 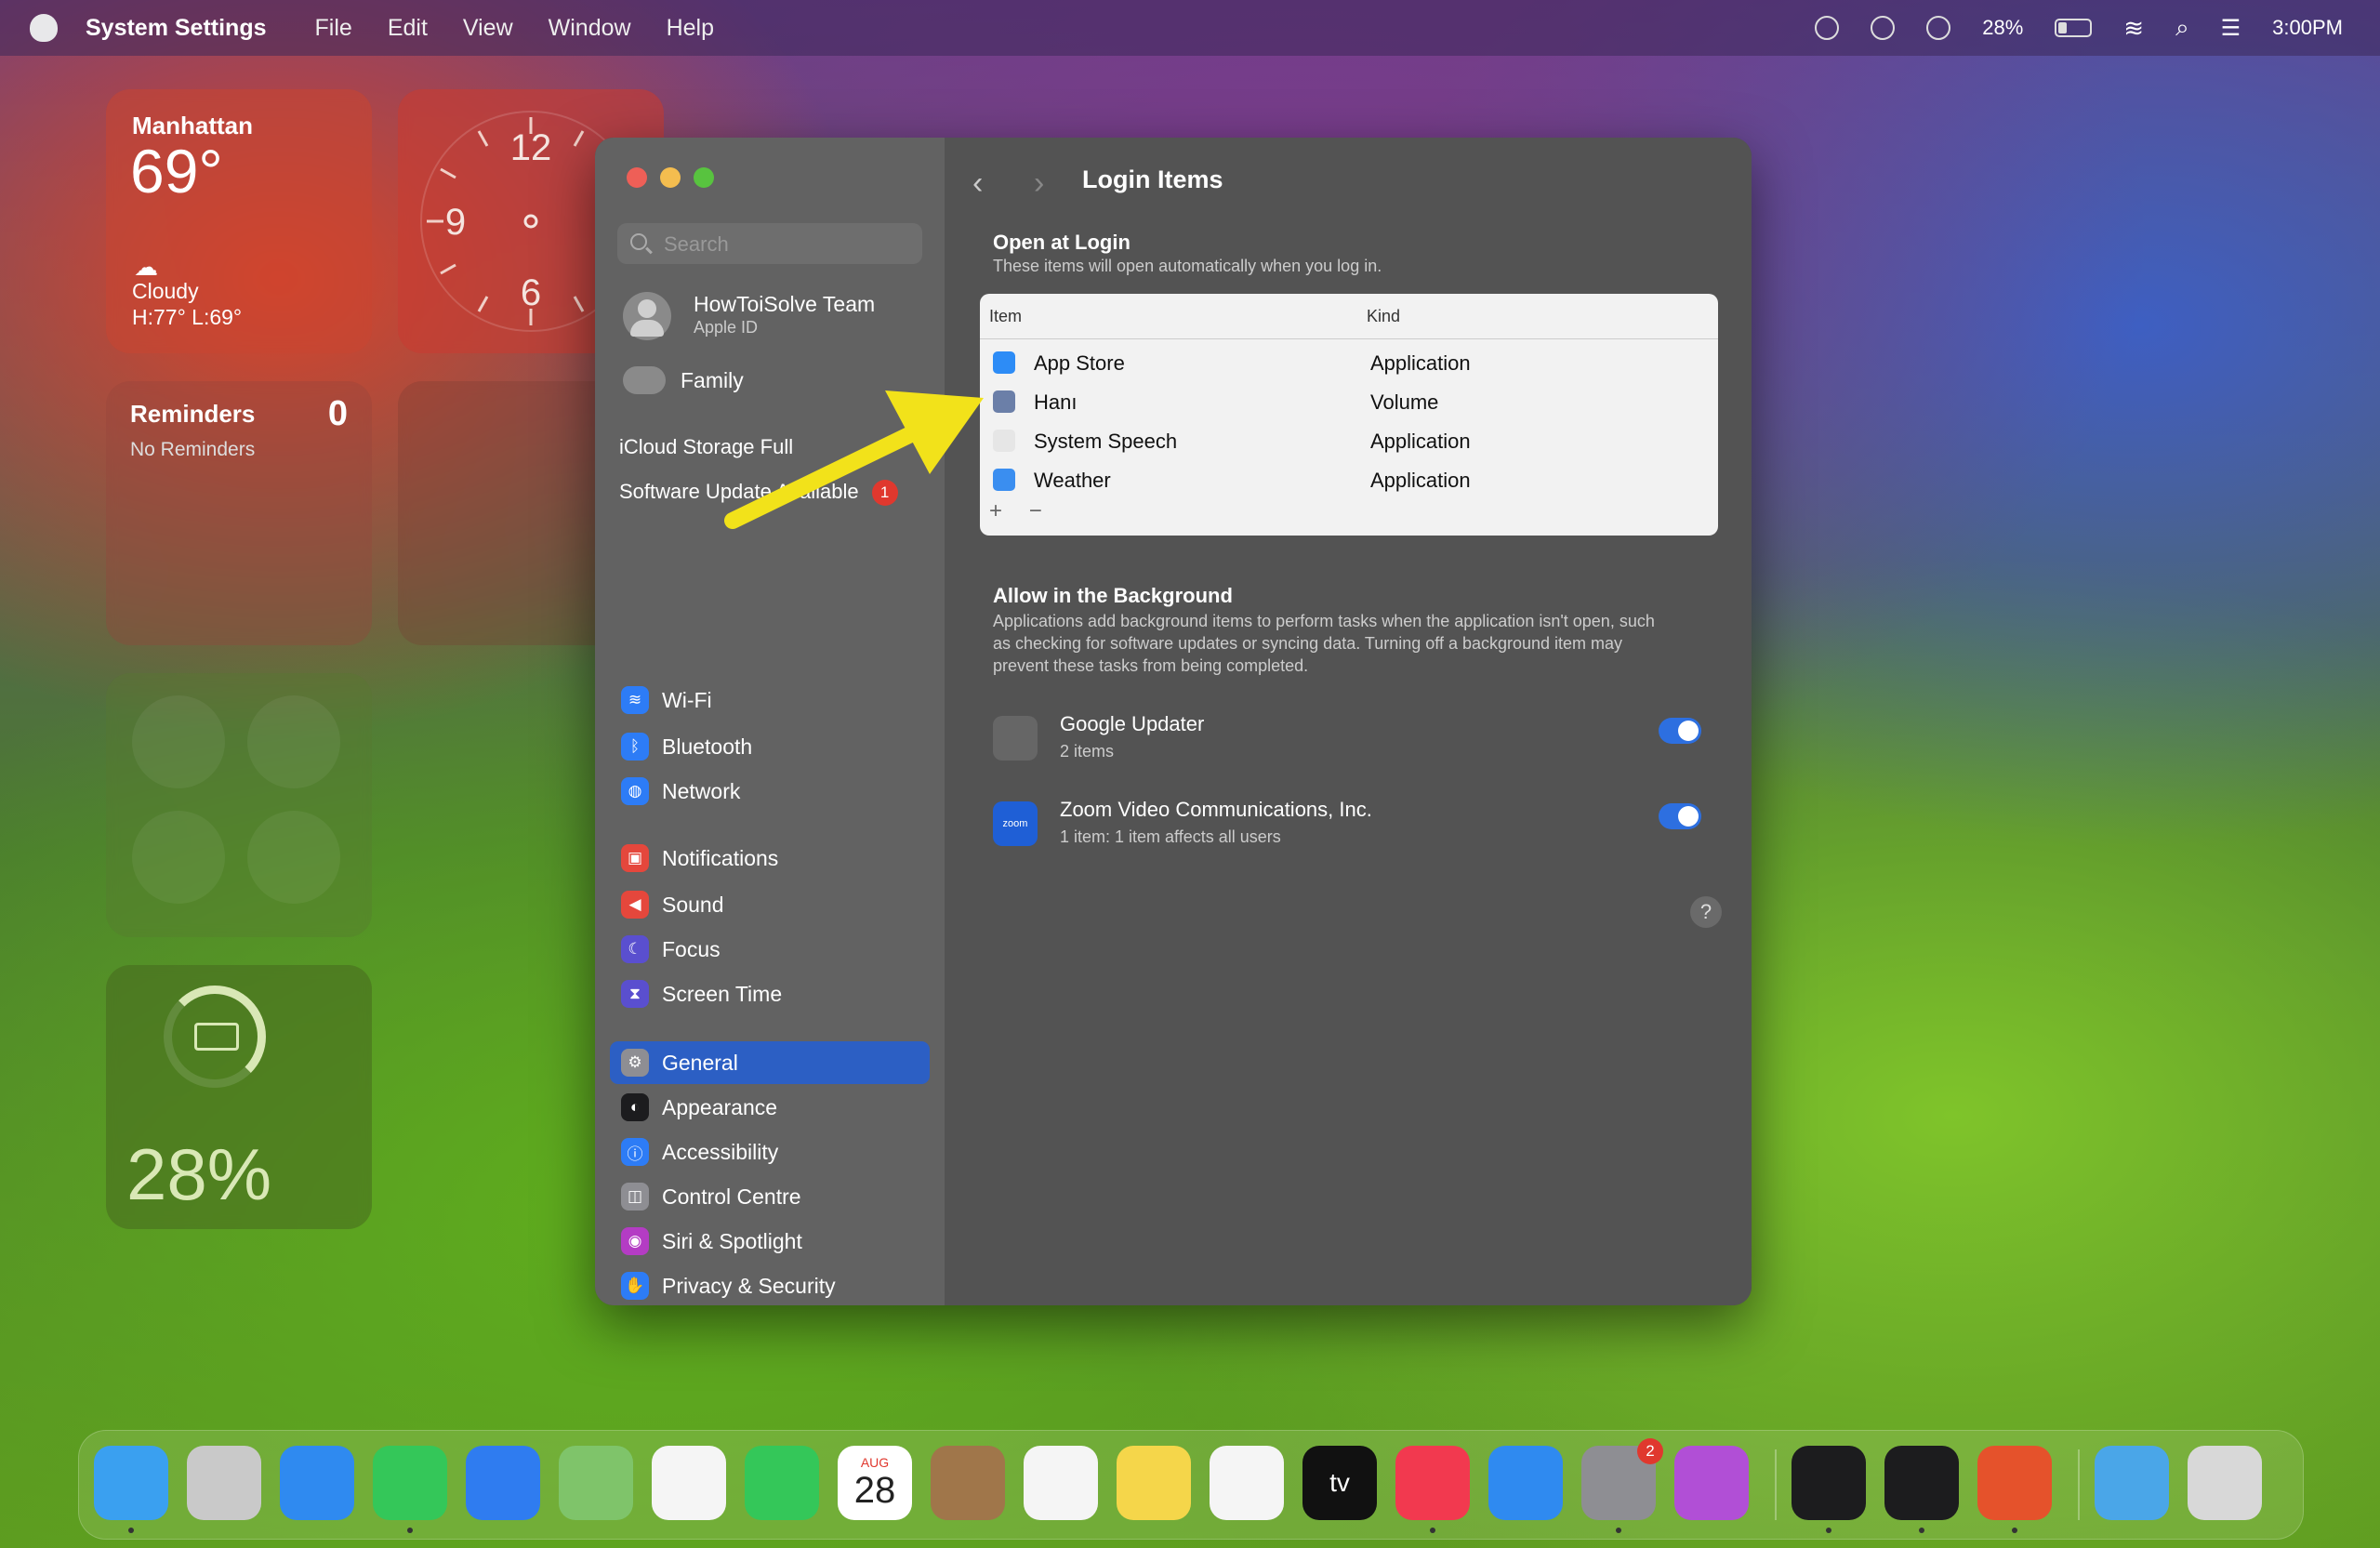 What do you see at coordinates (1706, 912) in the screenshot?
I see `help-button: ?` at bounding box center [1706, 912].